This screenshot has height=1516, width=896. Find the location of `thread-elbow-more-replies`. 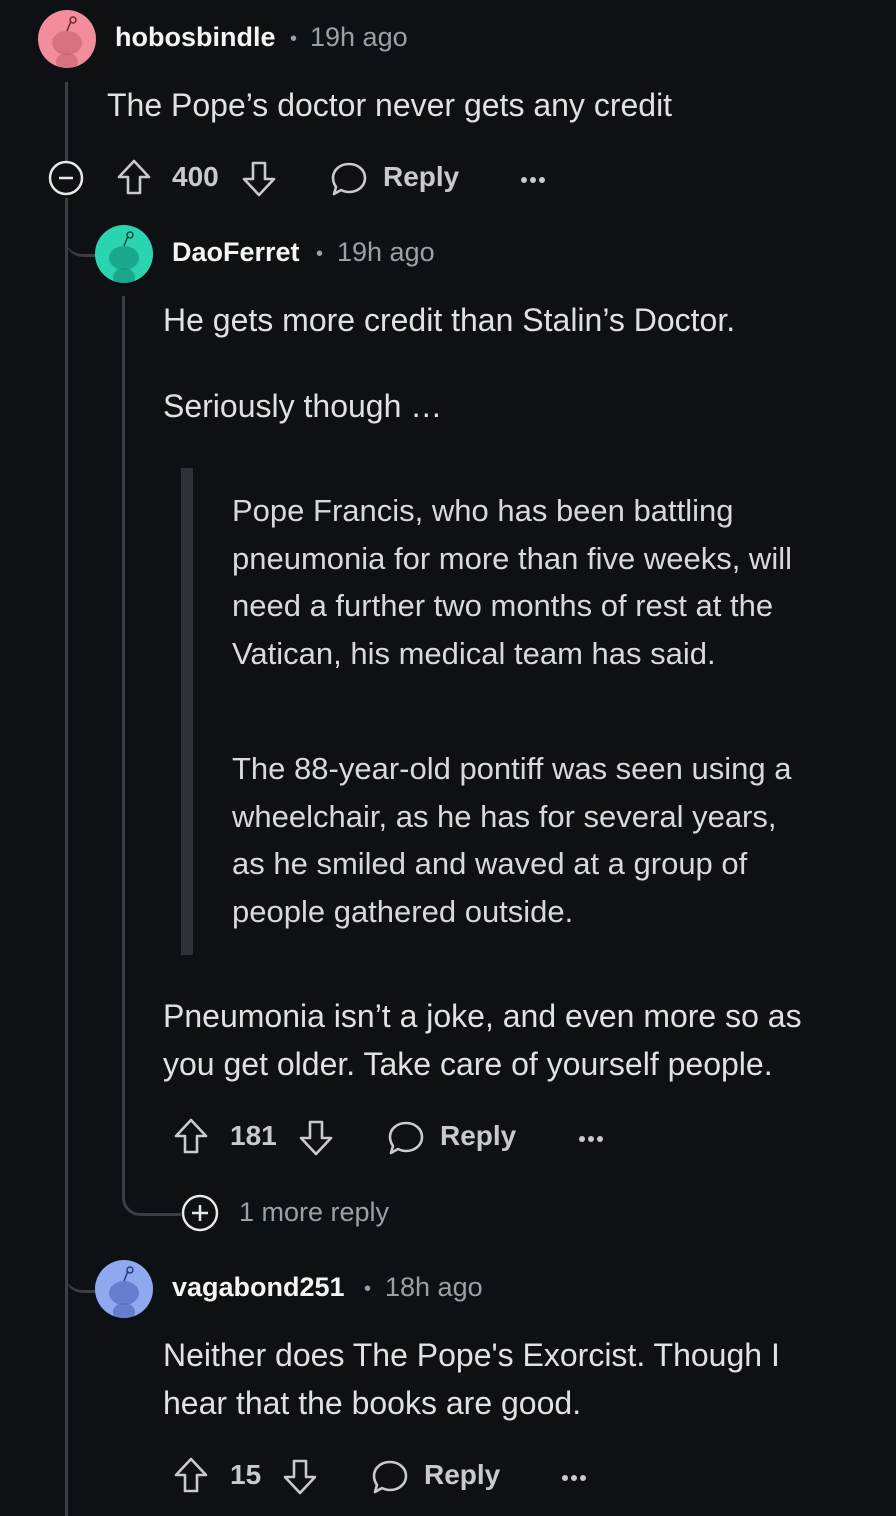

thread-elbow-more-replies is located at coordinates (151, 1198).